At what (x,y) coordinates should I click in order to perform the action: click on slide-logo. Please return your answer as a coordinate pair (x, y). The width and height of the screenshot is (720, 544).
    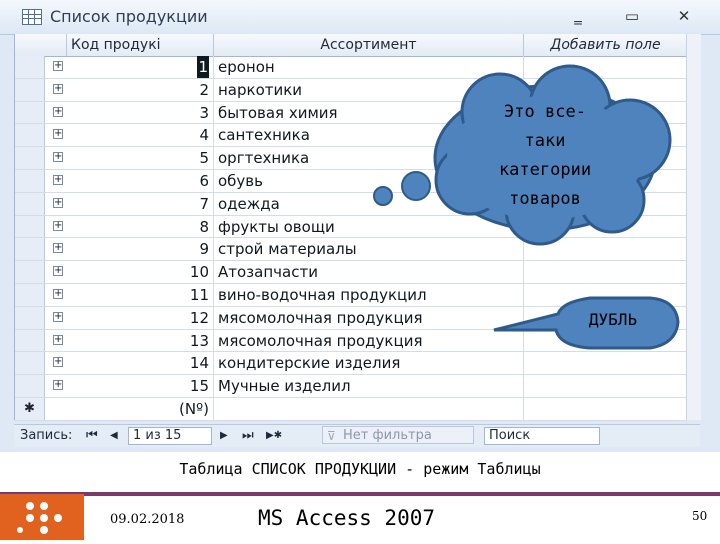
    Looking at the image, I should click on (42, 517).